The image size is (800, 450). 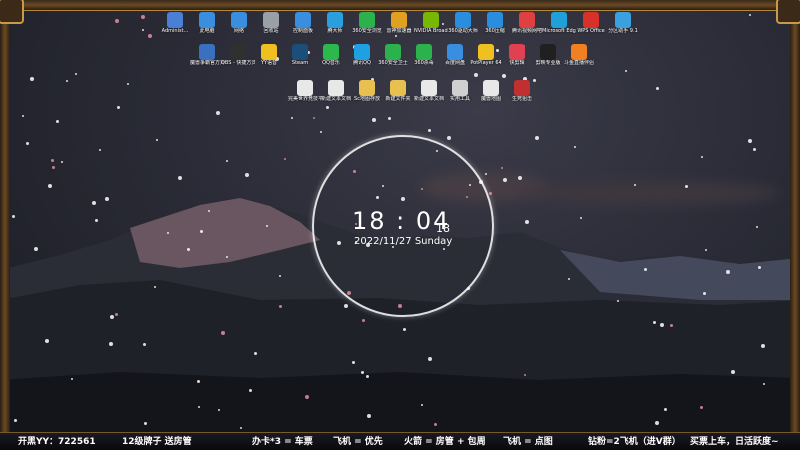 I want to click on desktop-icon: 此电脑, so click(x=207, y=23).